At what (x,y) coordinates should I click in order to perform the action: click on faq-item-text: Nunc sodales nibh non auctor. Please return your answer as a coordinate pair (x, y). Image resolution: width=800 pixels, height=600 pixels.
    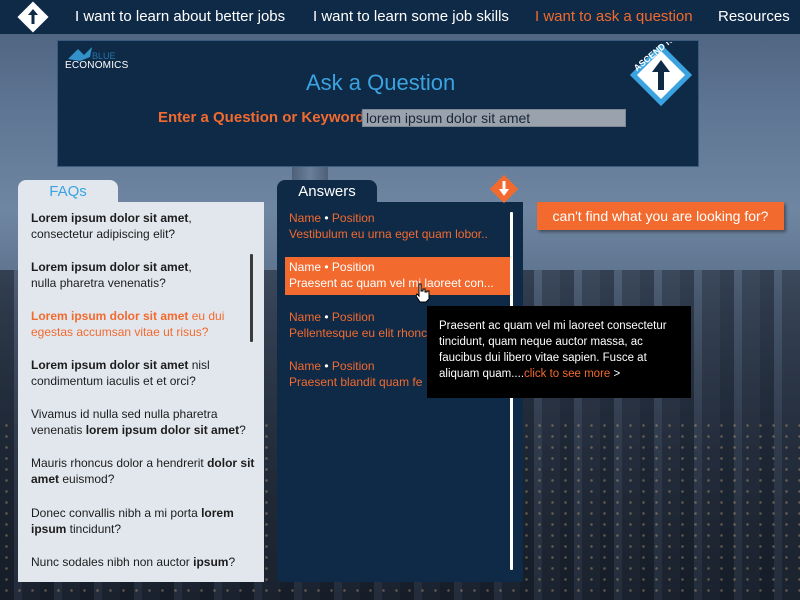
    Looking at the image, I should click on (112, 562).